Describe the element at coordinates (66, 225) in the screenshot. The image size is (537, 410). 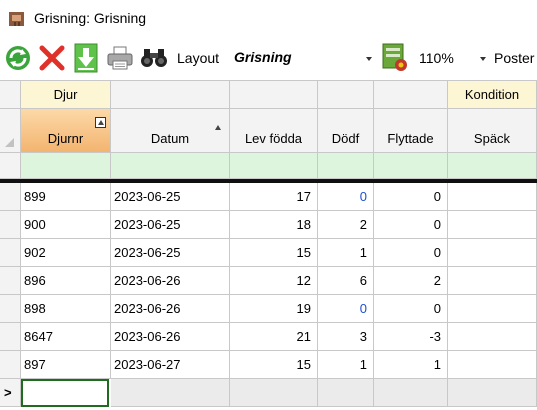
I see `cell-djurnr: 900` at that location.